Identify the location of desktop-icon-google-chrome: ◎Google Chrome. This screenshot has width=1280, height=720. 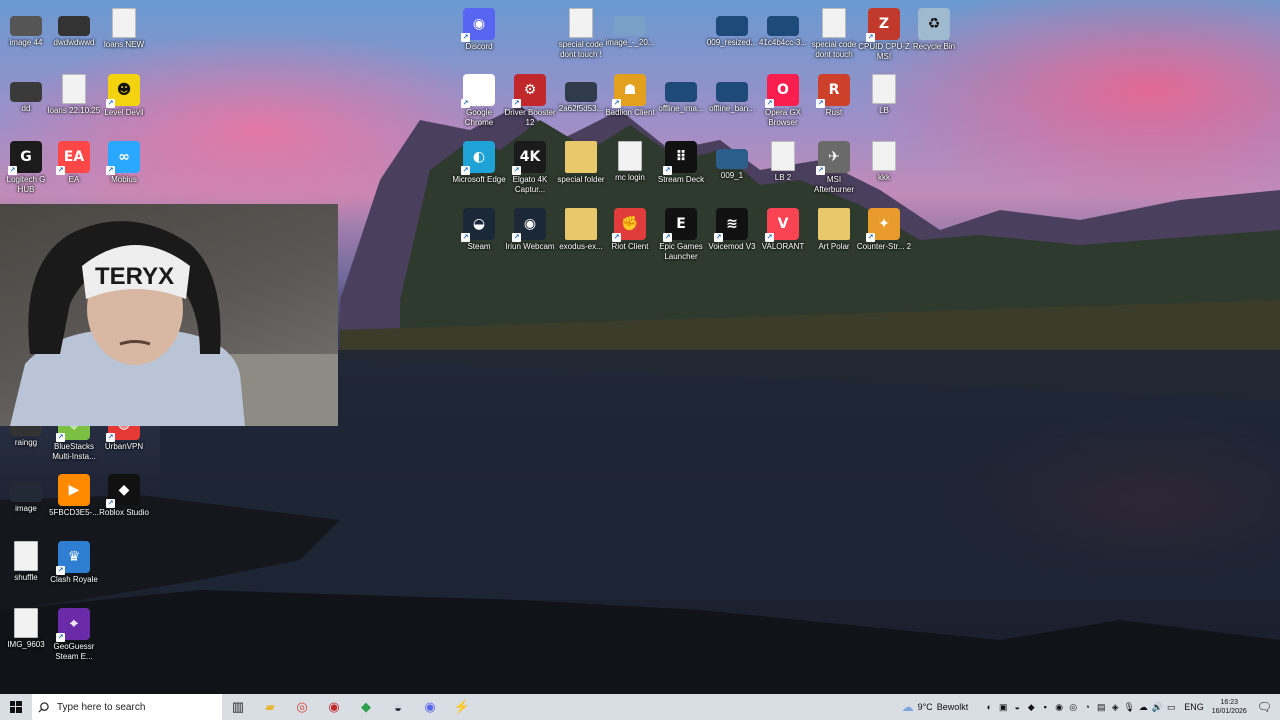
(479, 101).